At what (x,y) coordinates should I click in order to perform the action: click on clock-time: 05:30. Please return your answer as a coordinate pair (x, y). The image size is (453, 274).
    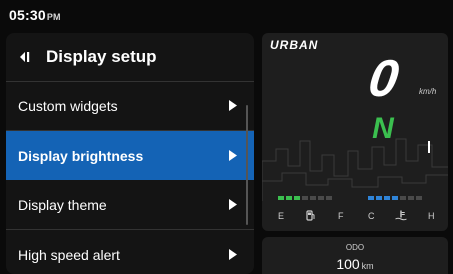
    Looking at the image, I should click on (27, 15).